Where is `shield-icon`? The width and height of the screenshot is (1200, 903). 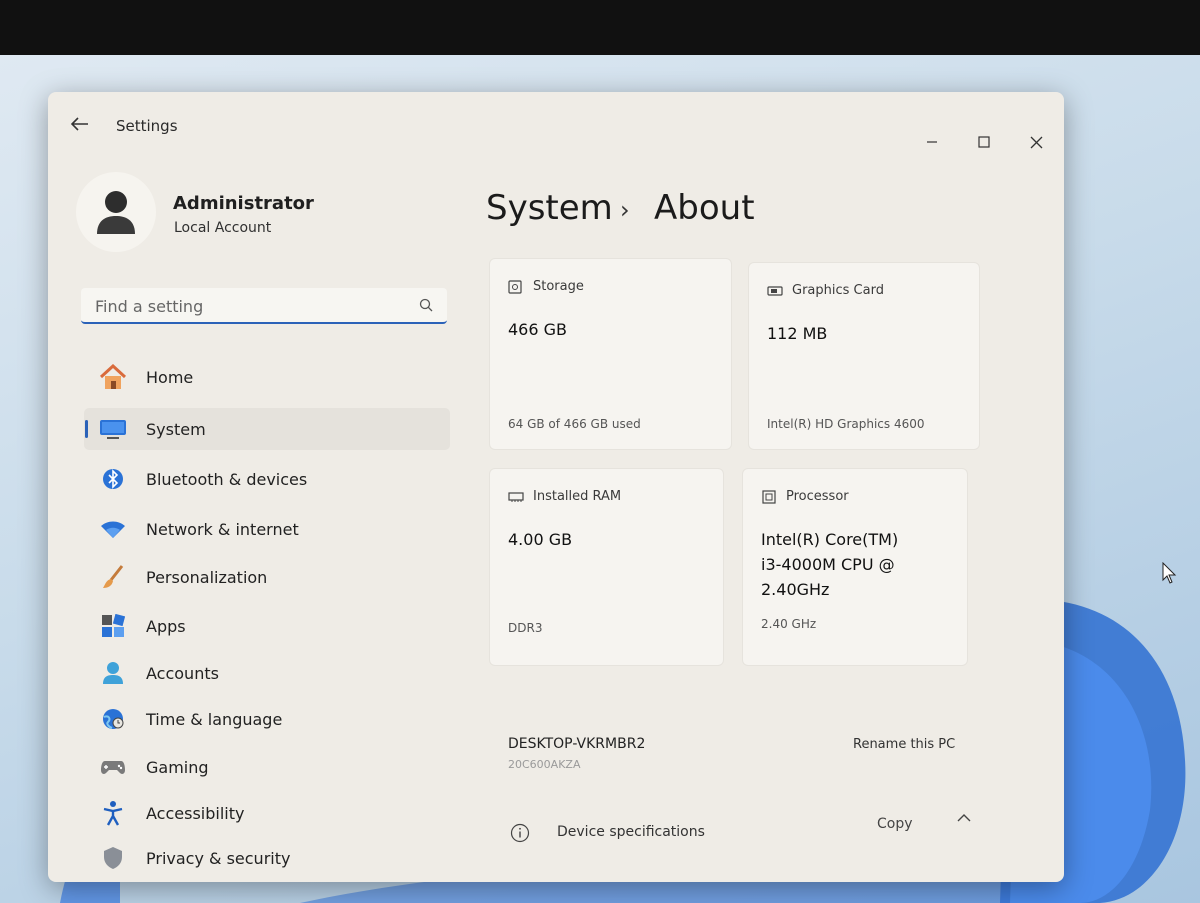 shield-icon is located at coordinates (113, 858).